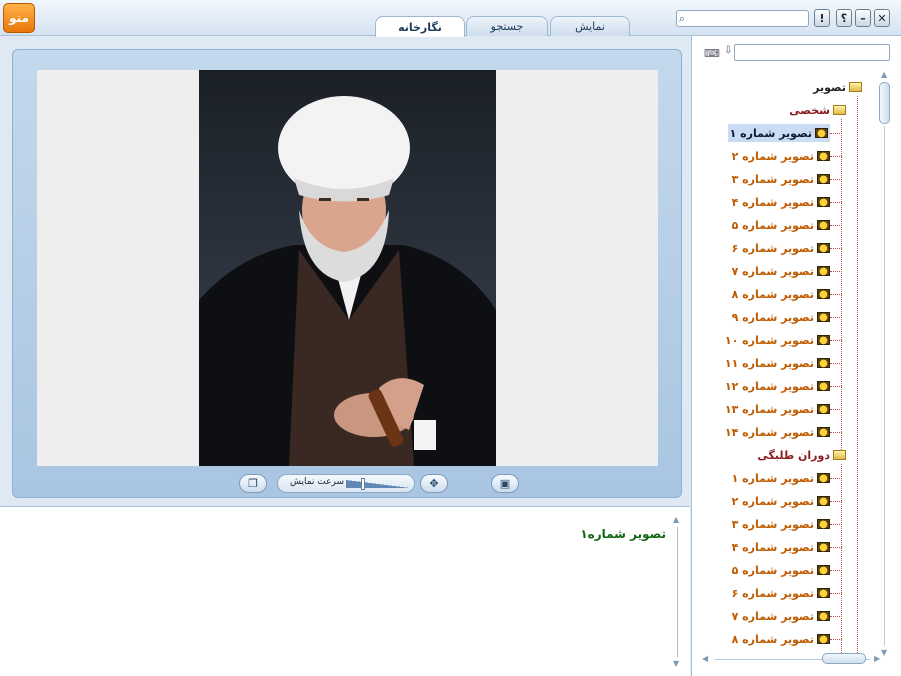 The height and width of the screenshot is (676, 901). What do you see at coordinates (777, 363) in the screenshot?
I see `tree-item: ● تصویر شماره ۱۱` at bounding box center [777, 363].